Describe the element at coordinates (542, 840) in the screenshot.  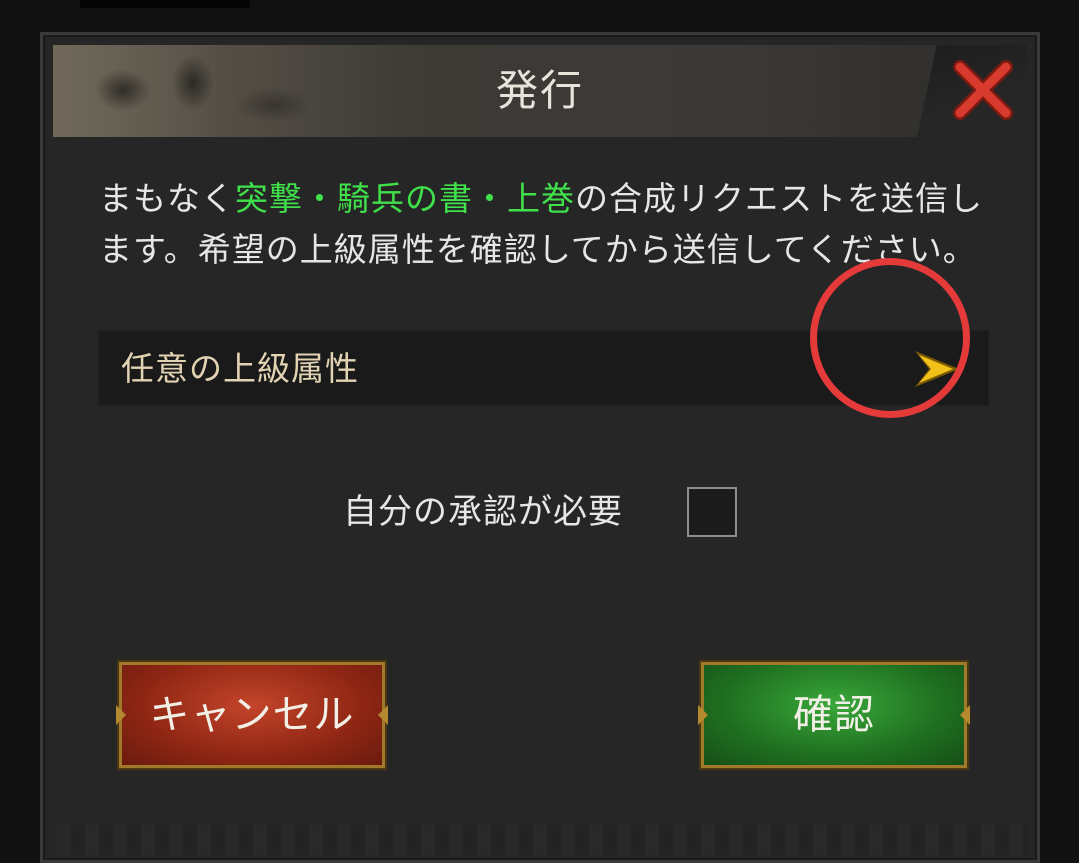
I see `footer-decoration` at that location.